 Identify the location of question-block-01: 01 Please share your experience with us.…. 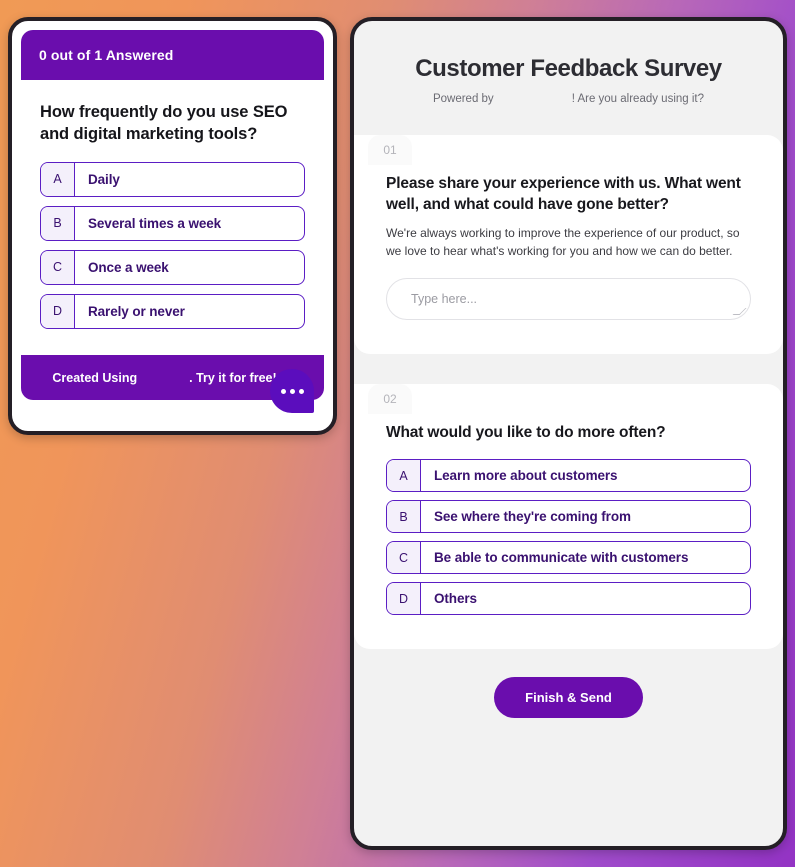
(568, 244).